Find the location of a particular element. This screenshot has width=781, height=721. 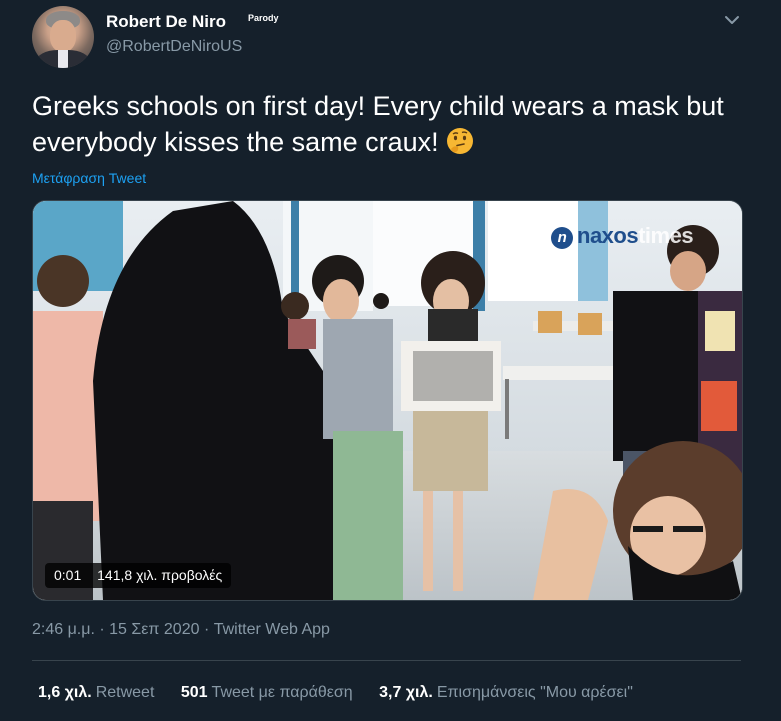

retweets-count: 1,6 χιλ. is located at coordinates (65, 692).